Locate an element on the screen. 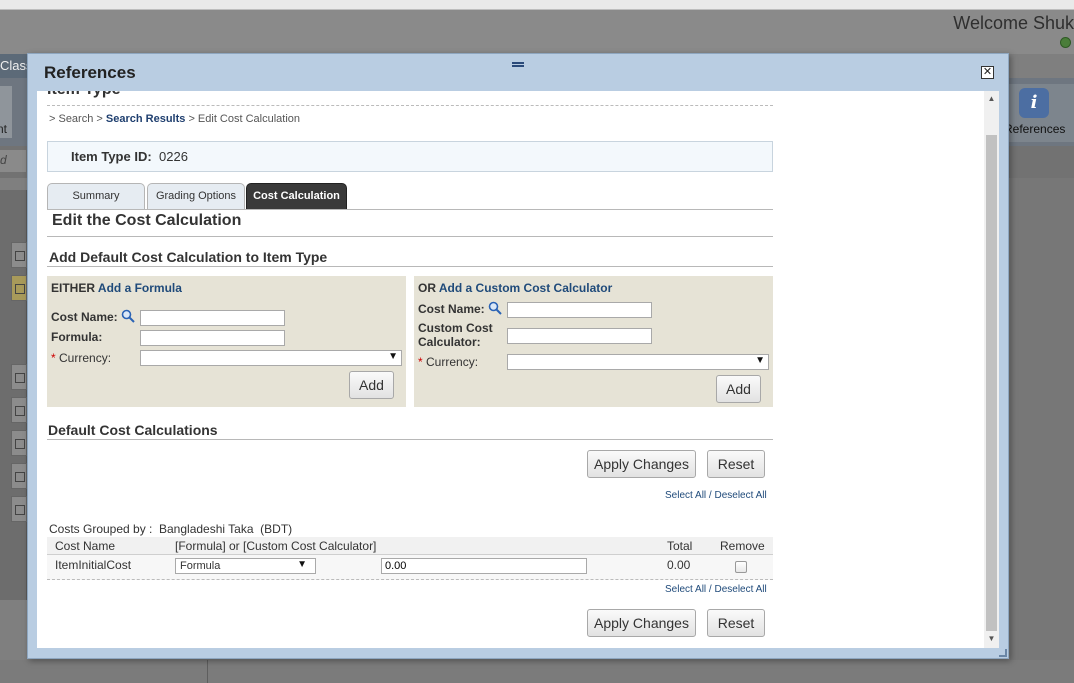  references-ribbon-label: References is located at coordinates (1035, 129).